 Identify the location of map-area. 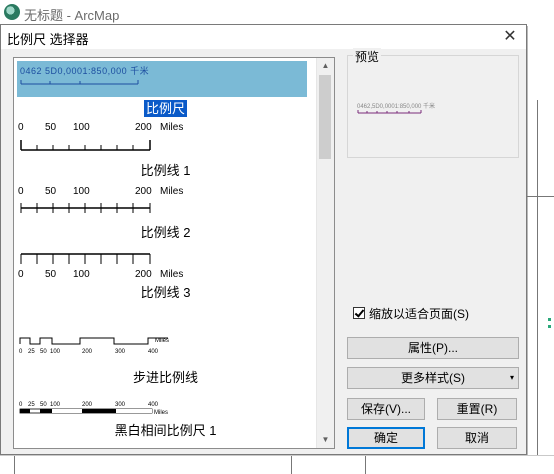
(540, 249).